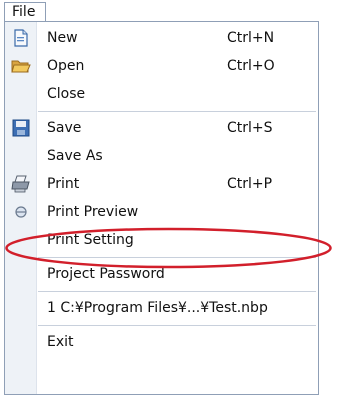 This screenshot has width=347, height=399. Describe the element at coordinates (161, 128) in the screenshot. I see `menu-item-save: Save Ctrl+S` at that location.